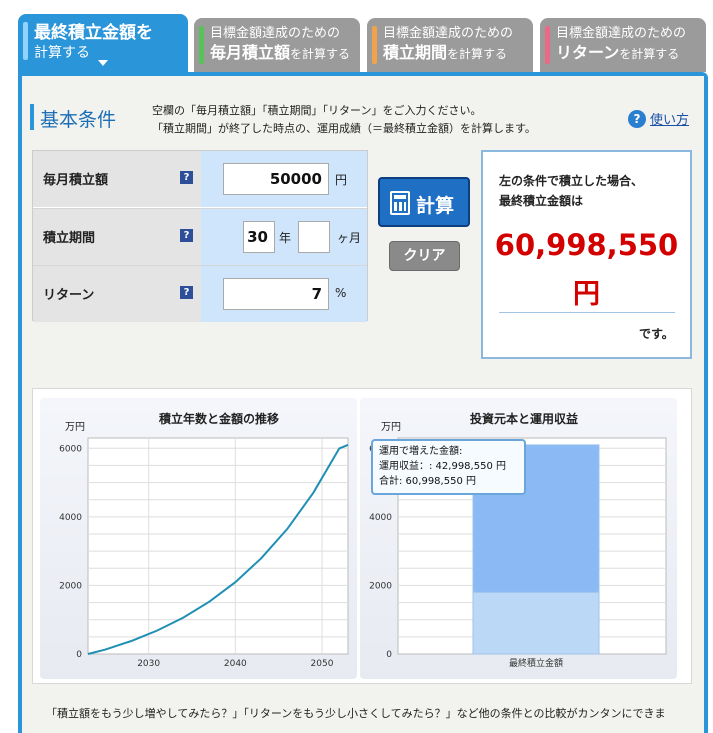 This screenshot has width=713, height=733. I want to click on tab-return-small: を計算する, so click(649, 54).